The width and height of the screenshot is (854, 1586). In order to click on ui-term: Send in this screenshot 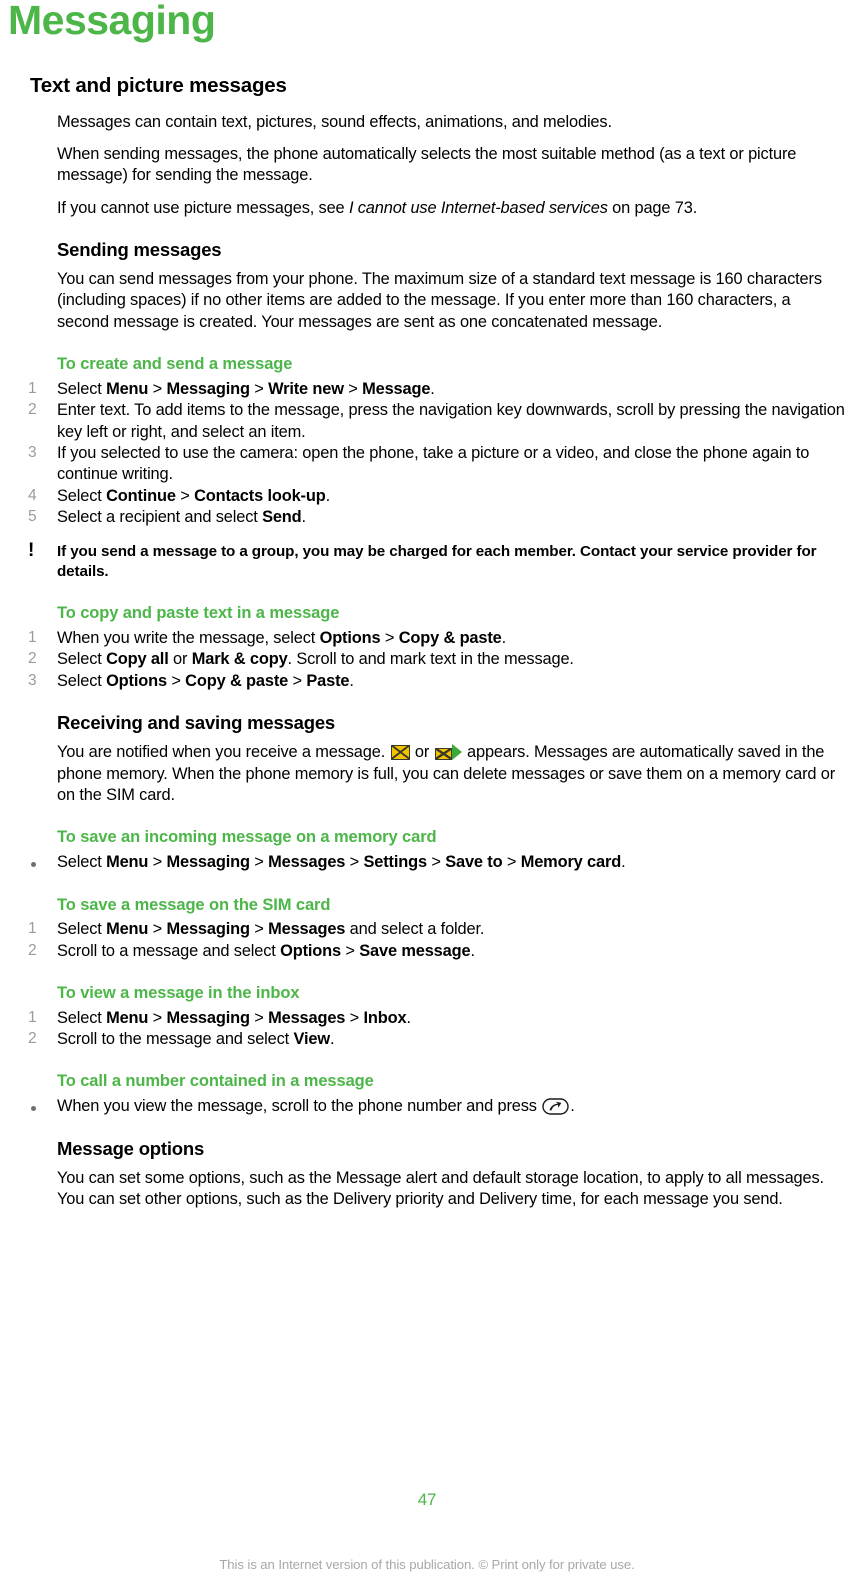, I will do `click(282, 516)`.